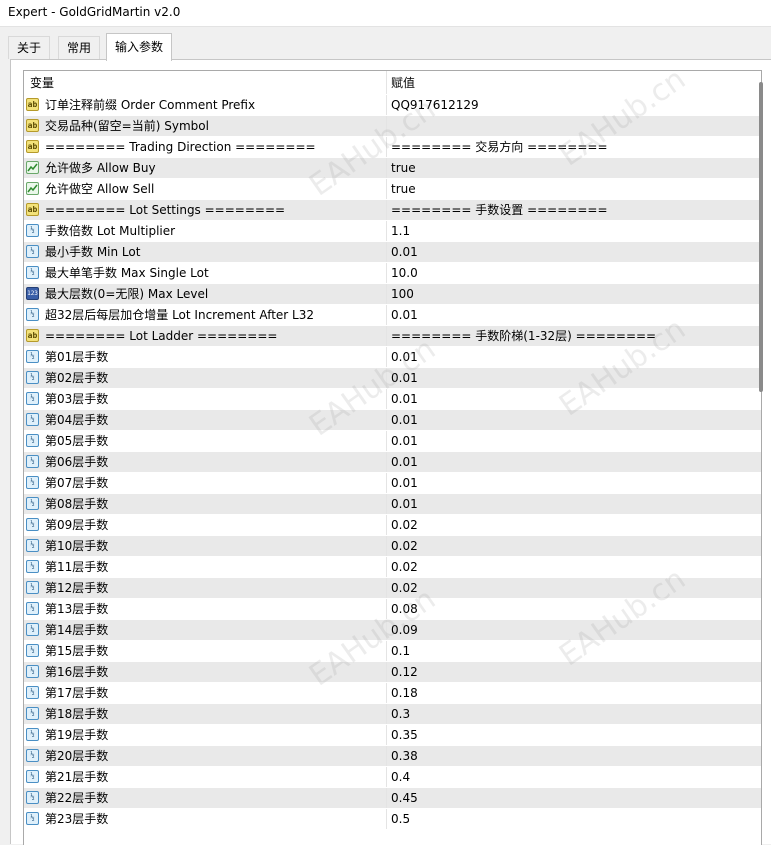 This screenshot has height=845, width=771. Describe the element at coordinates (573, 147) in the screenshot. I see `parameter-value-cell: ======== 交易方向 ========` at that location.